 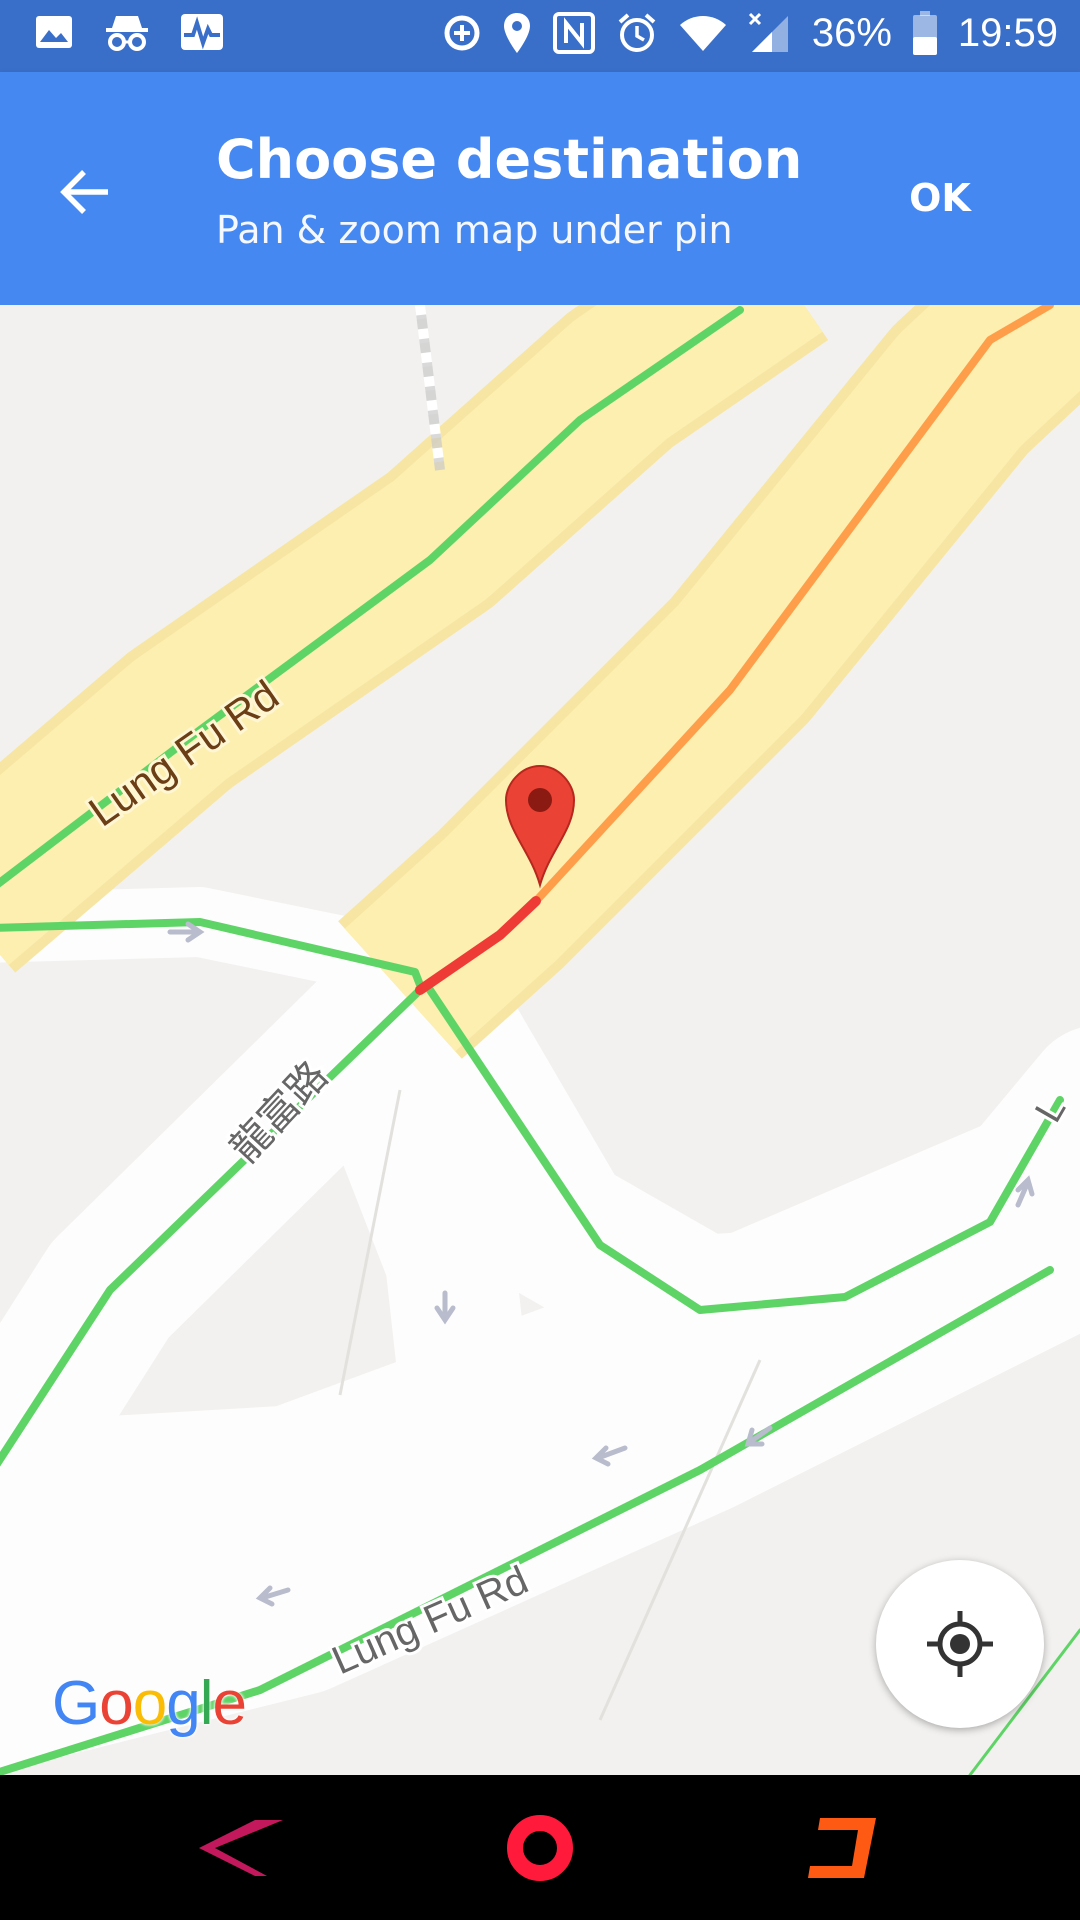 I want to click on battery-percent: 36%, so click(x=851, y=32).